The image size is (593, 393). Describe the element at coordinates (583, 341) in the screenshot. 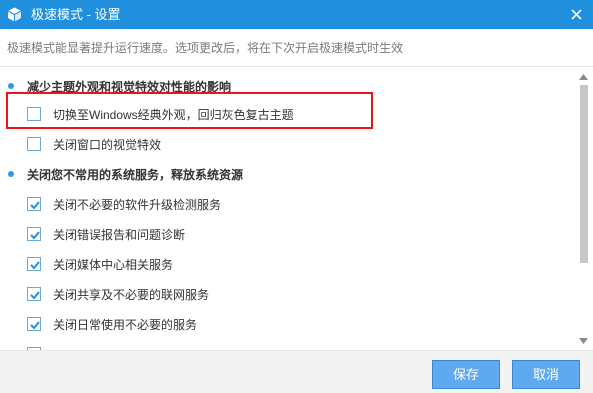

I see `scroll-down-arrow-icon` at that location.